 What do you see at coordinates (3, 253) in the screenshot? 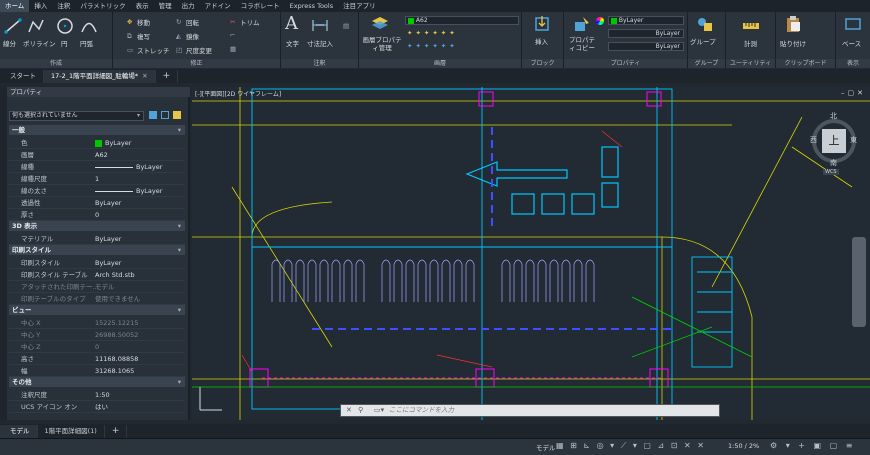
I see `palette-strip` at bounding box center [3, 253].